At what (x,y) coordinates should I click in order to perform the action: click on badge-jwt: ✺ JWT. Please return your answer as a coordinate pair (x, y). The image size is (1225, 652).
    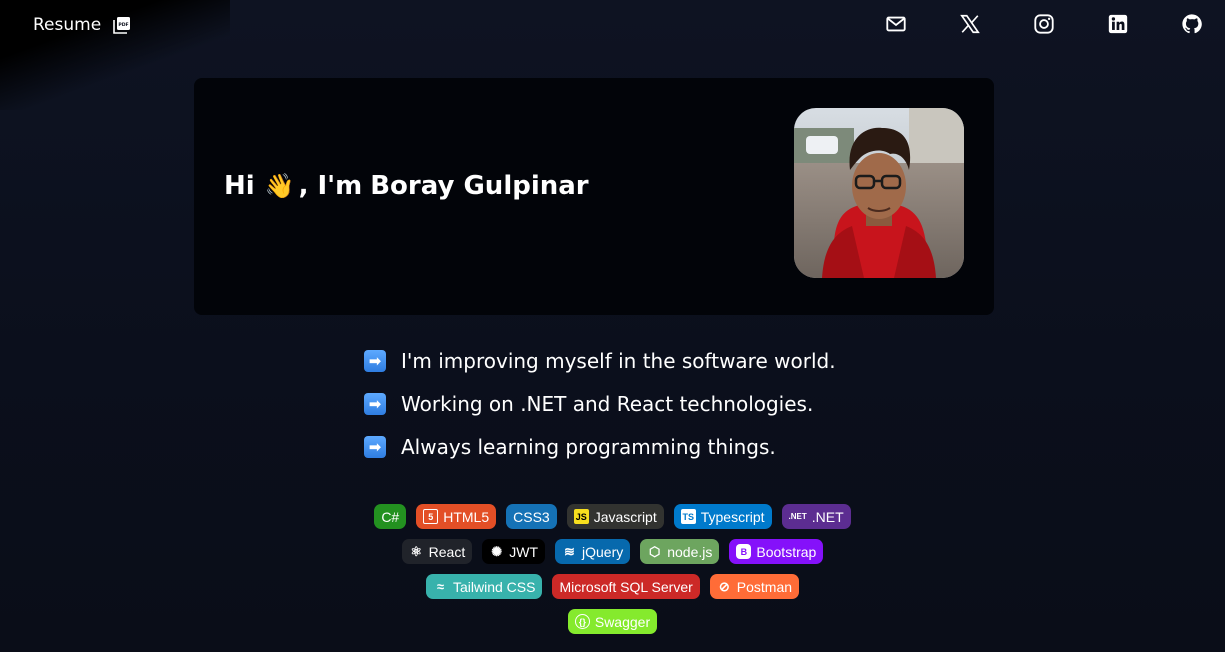
    Looking at the image, I should click on (513, 551).